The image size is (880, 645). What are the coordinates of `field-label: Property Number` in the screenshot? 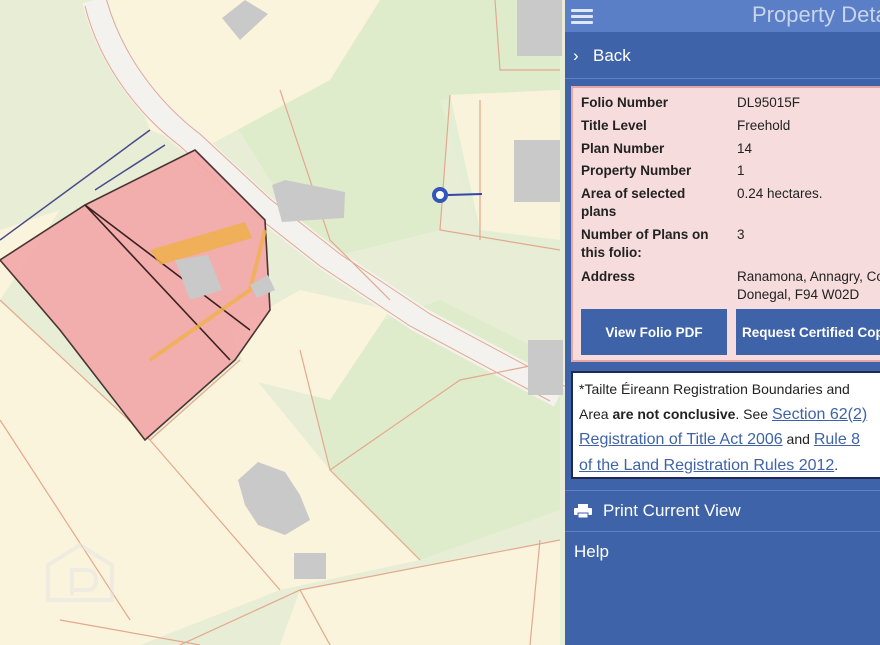 It's located at (636, 170).